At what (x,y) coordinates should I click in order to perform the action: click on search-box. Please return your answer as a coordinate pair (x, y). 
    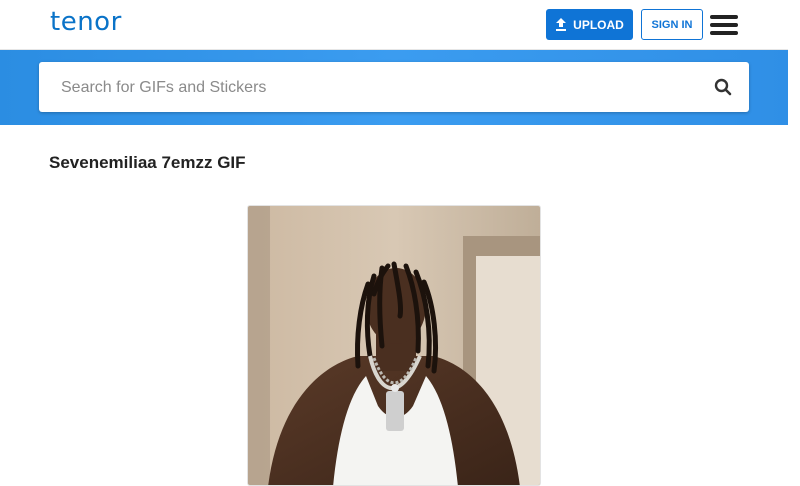
    Looking at the image, I should click on (394, 88).